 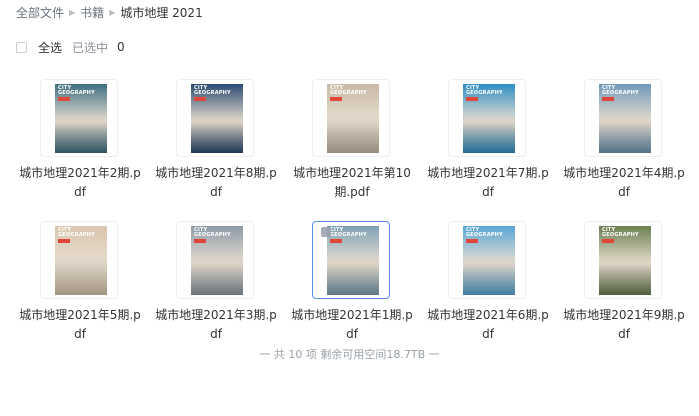 I want to click on file-item: CITY GEOGRAPHY 城市地理2021年9期.pdf, so click(x=624, y=284).